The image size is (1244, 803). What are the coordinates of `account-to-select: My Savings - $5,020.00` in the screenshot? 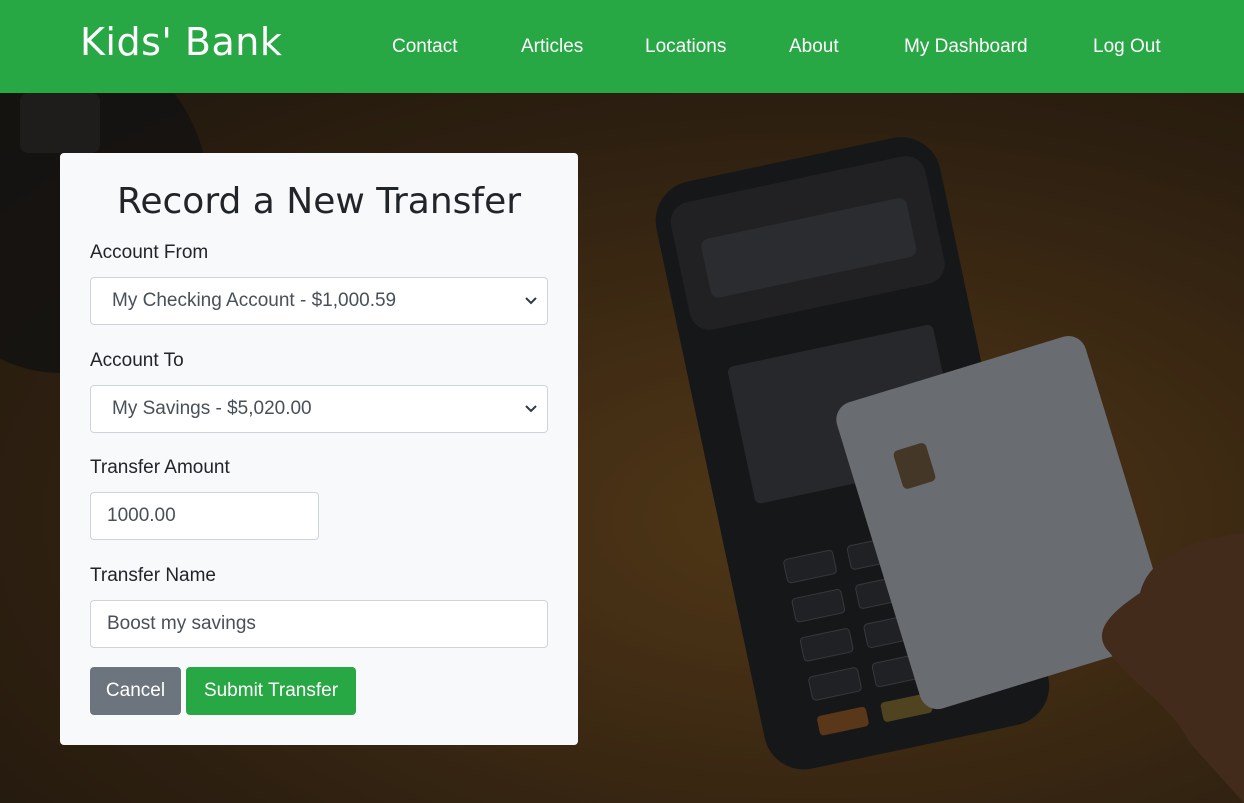 It's located at (319, 409).